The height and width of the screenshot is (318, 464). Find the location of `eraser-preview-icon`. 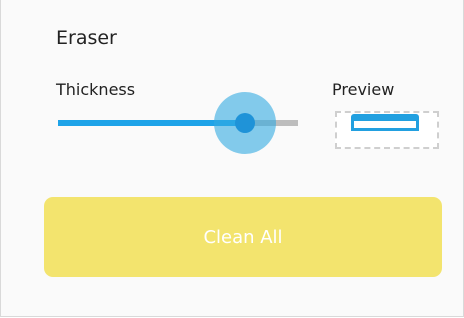

eraser-preview-icon is located at coordinates (385, 122).